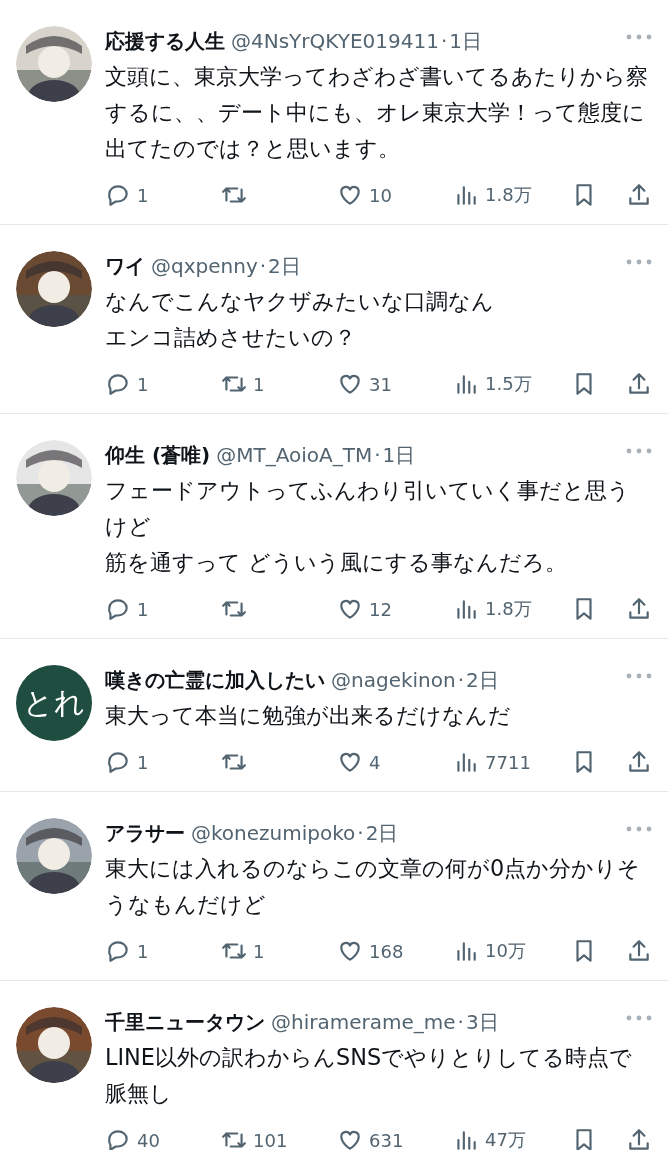  Describe the element at coordinates (505, 1139) in the screenshot. I see `view-count: 47万` at that location.